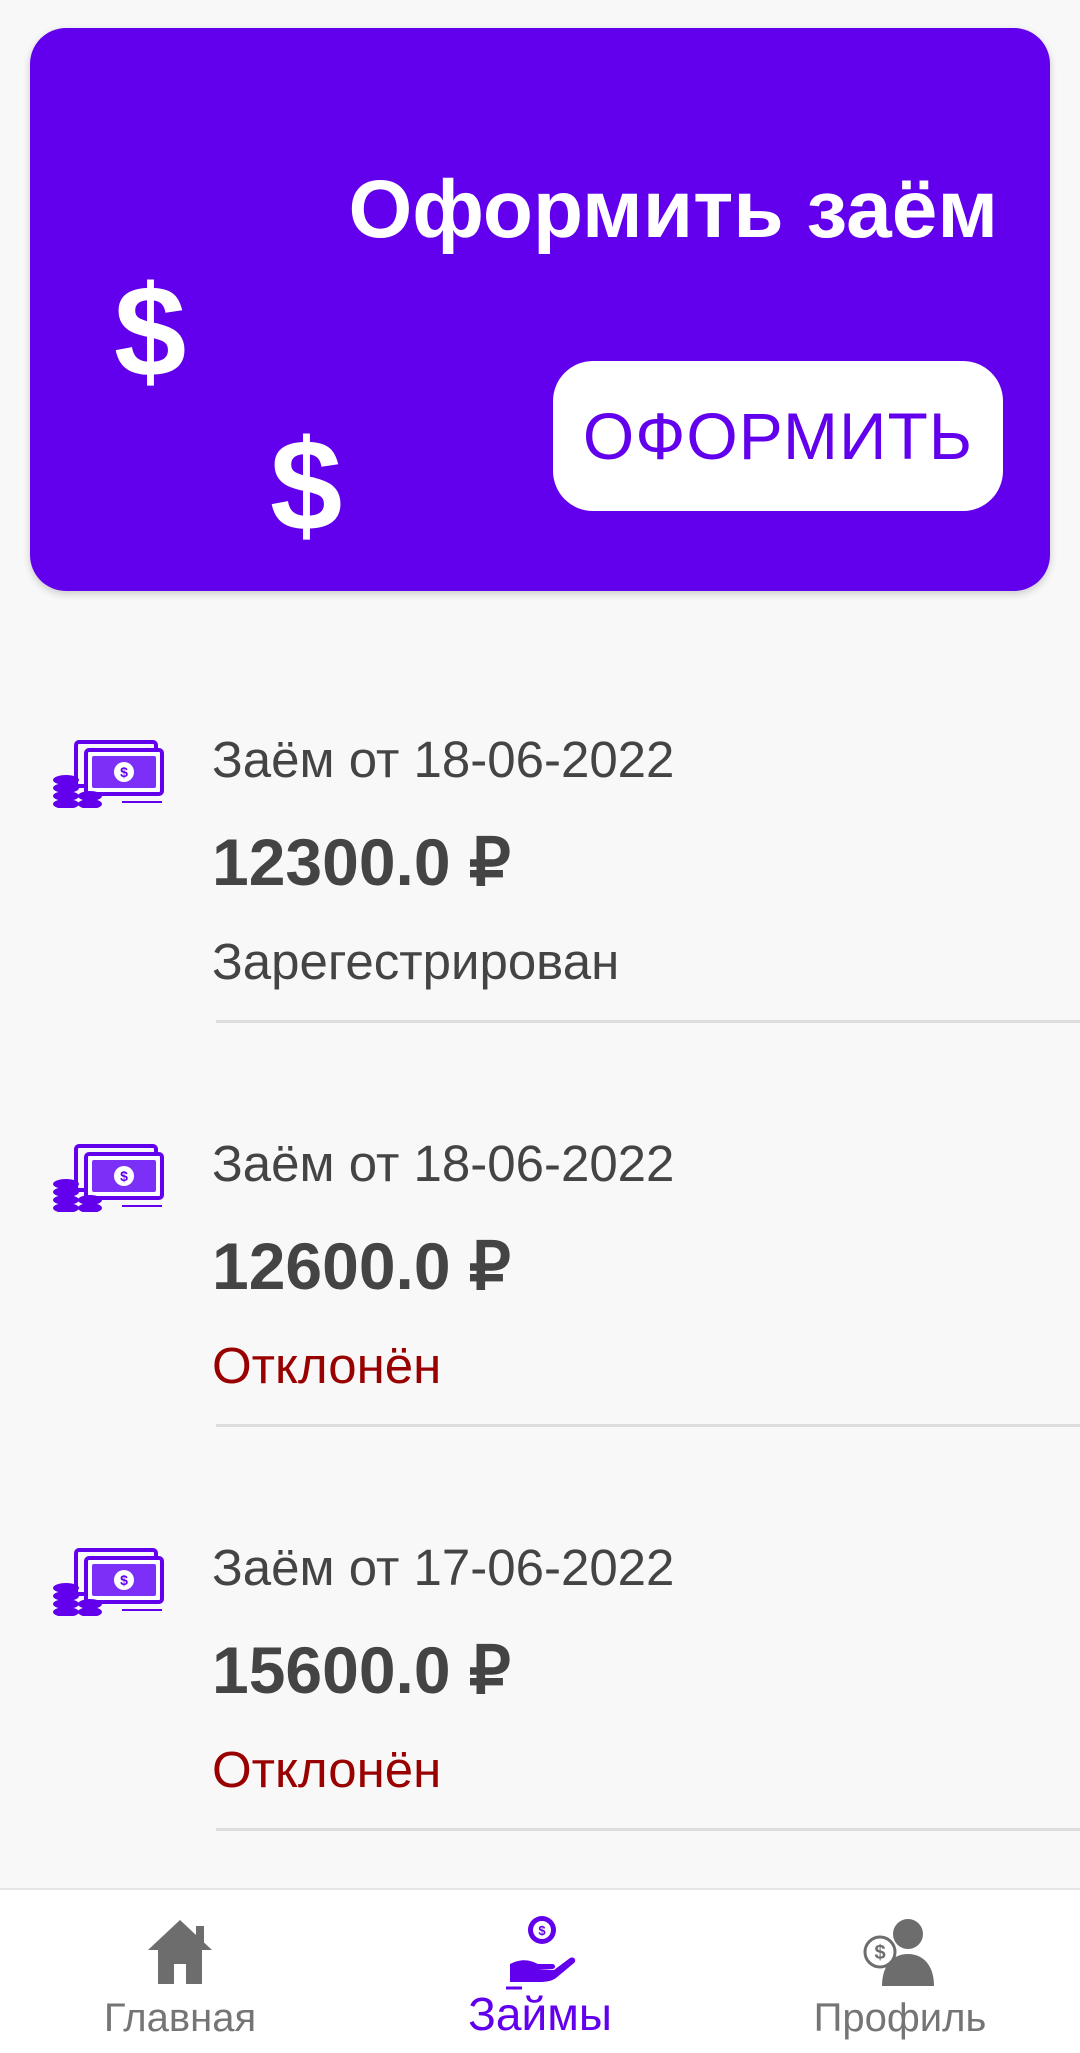 The width and height of the screenshot is (1080, 2053). What do you see at coordinates (541, 1953) in the screenshot?
I see `loan-hand-icon: $` at bounding box center [541, 1953].